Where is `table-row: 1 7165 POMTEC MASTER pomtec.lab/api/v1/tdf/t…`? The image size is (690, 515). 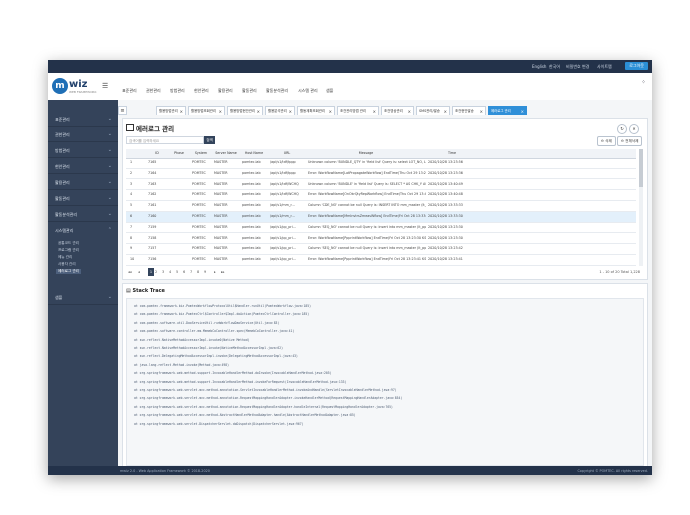
table-row: 1 7165 POMTEC MASTER pomtec.lab/api/v1/tdf/t… is located at coordinates (381, 163).